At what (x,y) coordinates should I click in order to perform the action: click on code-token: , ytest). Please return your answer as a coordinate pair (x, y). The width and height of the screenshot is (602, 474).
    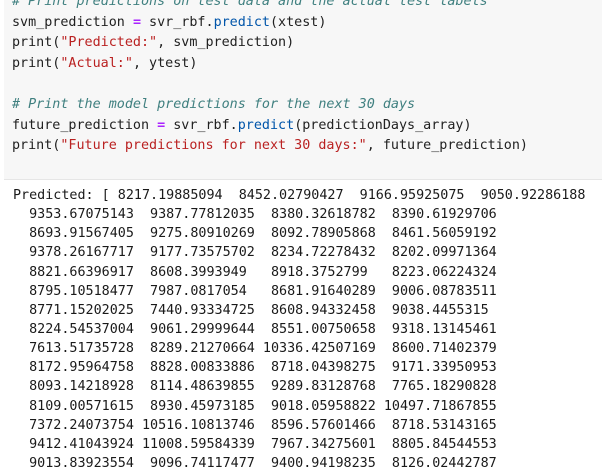
    Looking at the image, I should click on (165, 63).